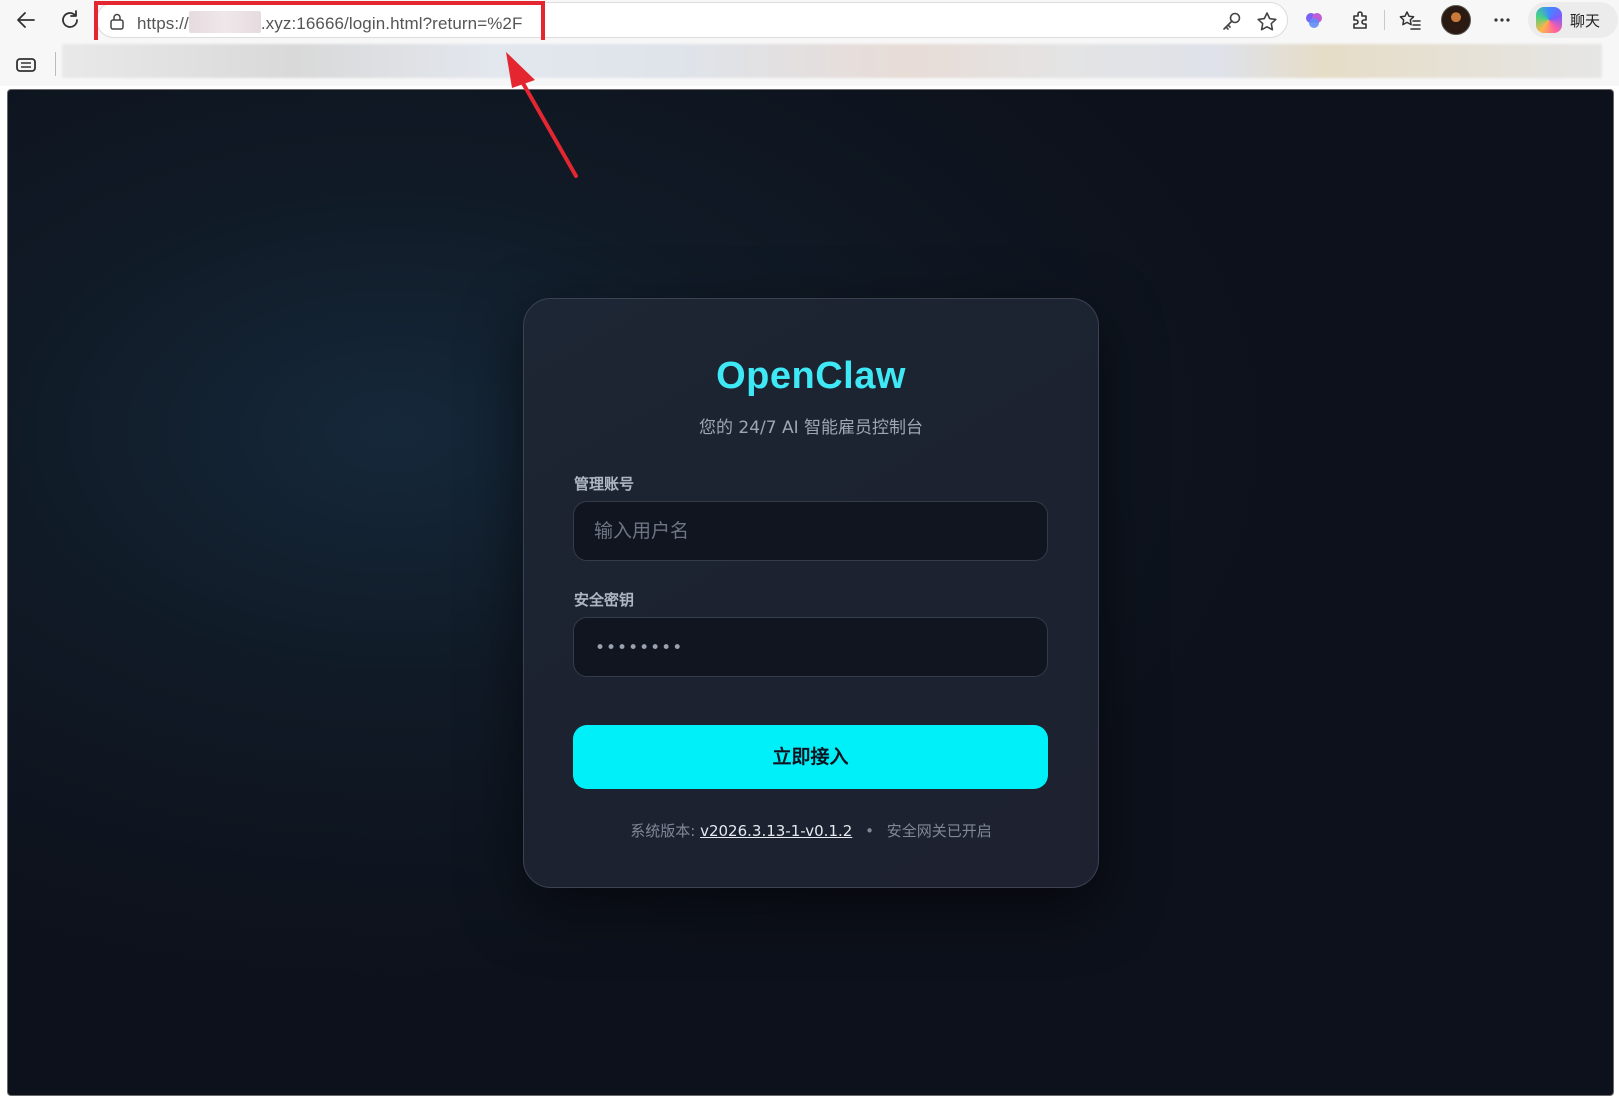 The height and width of the screenshot is (1100, 1619). I want to click on collections-icon, so click(26, 65).